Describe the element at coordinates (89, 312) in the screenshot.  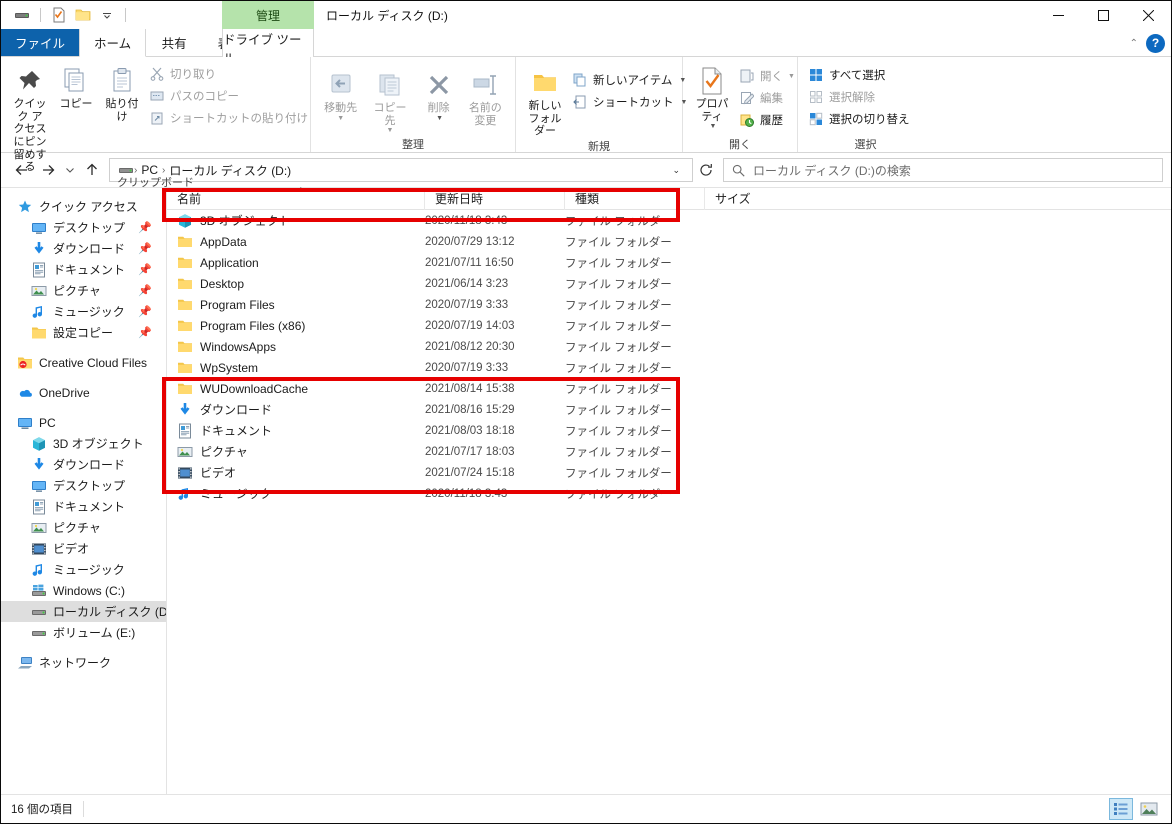
I see `sidebar-label: ミュージック` at that location.